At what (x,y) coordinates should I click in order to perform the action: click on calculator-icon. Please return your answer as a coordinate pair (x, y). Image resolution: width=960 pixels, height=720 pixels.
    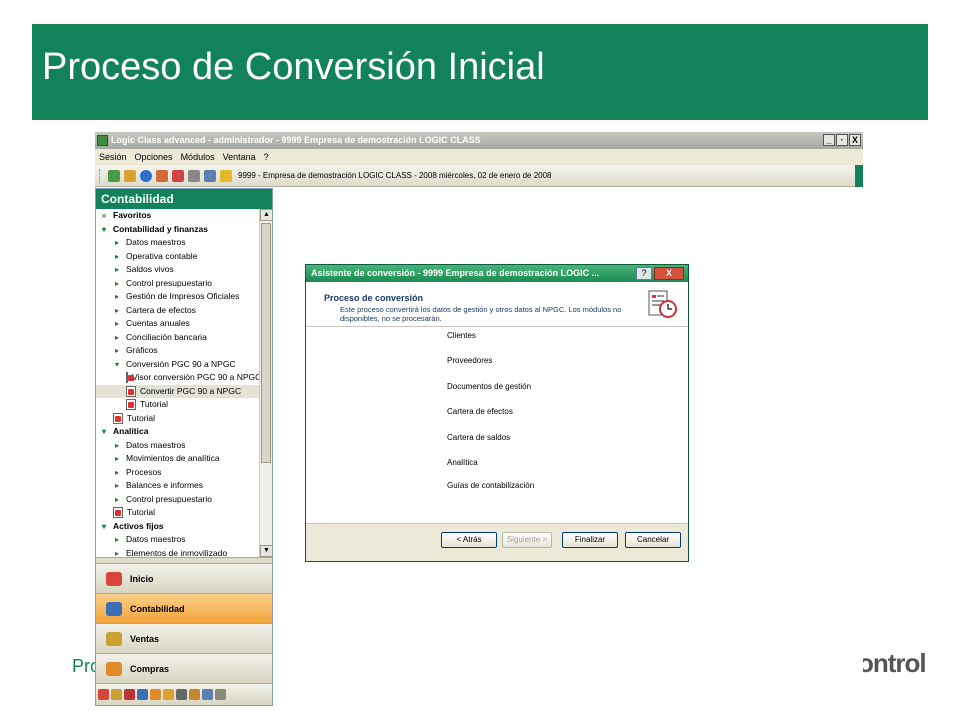
    Looking at the image, I should click on (114, 175).